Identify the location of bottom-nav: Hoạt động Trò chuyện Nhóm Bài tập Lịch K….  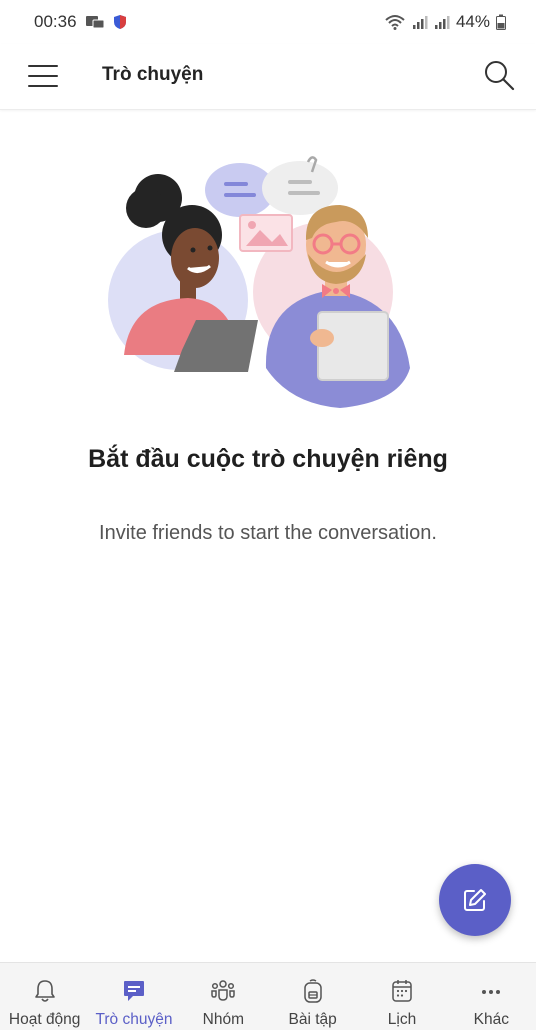
(268, 996).